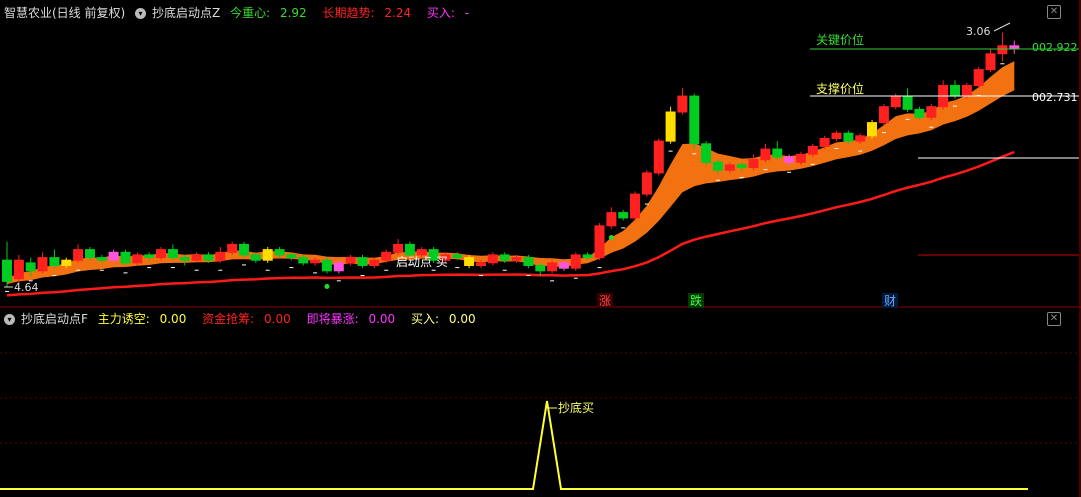 This screenshot has height=497, width=1081. Describe the element at coordinates (1055, 97) in the screenshot. I see `support-value: 002.731` at that location.